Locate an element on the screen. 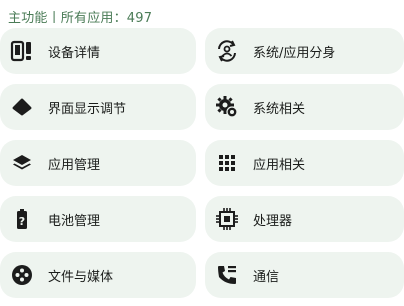  display-adjust-label: 界面显示调节 is located at coordinates (87, 109).